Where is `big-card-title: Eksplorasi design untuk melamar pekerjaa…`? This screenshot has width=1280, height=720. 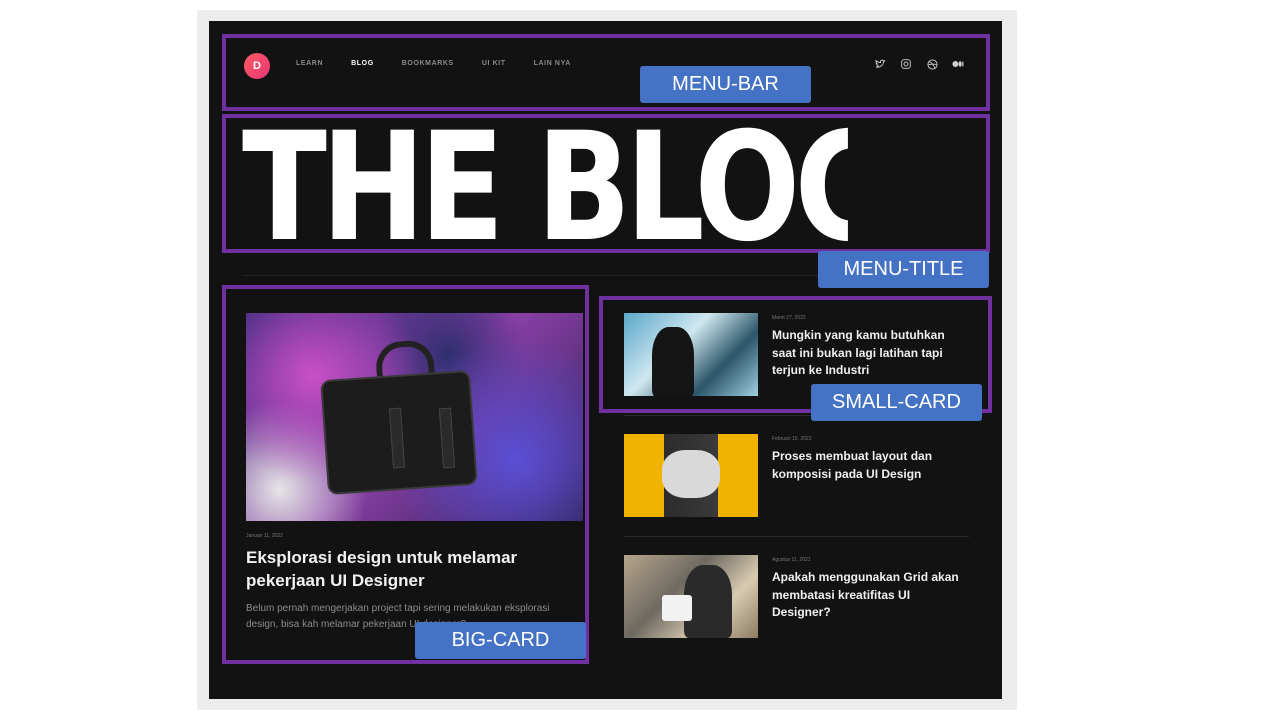
big-card-title: Eksplorasi design untuk melamar pekerjaa… is located at coordinates (396, 569).